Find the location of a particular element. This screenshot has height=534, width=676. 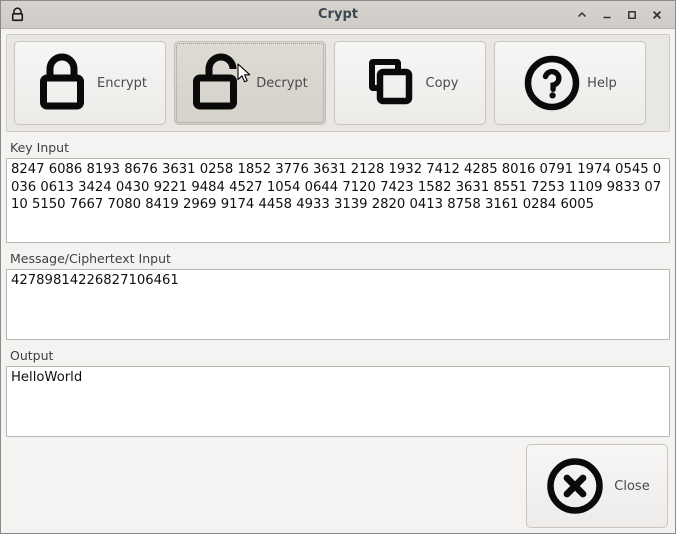

padlock-closed-icon is located at coordinates (62, 83).